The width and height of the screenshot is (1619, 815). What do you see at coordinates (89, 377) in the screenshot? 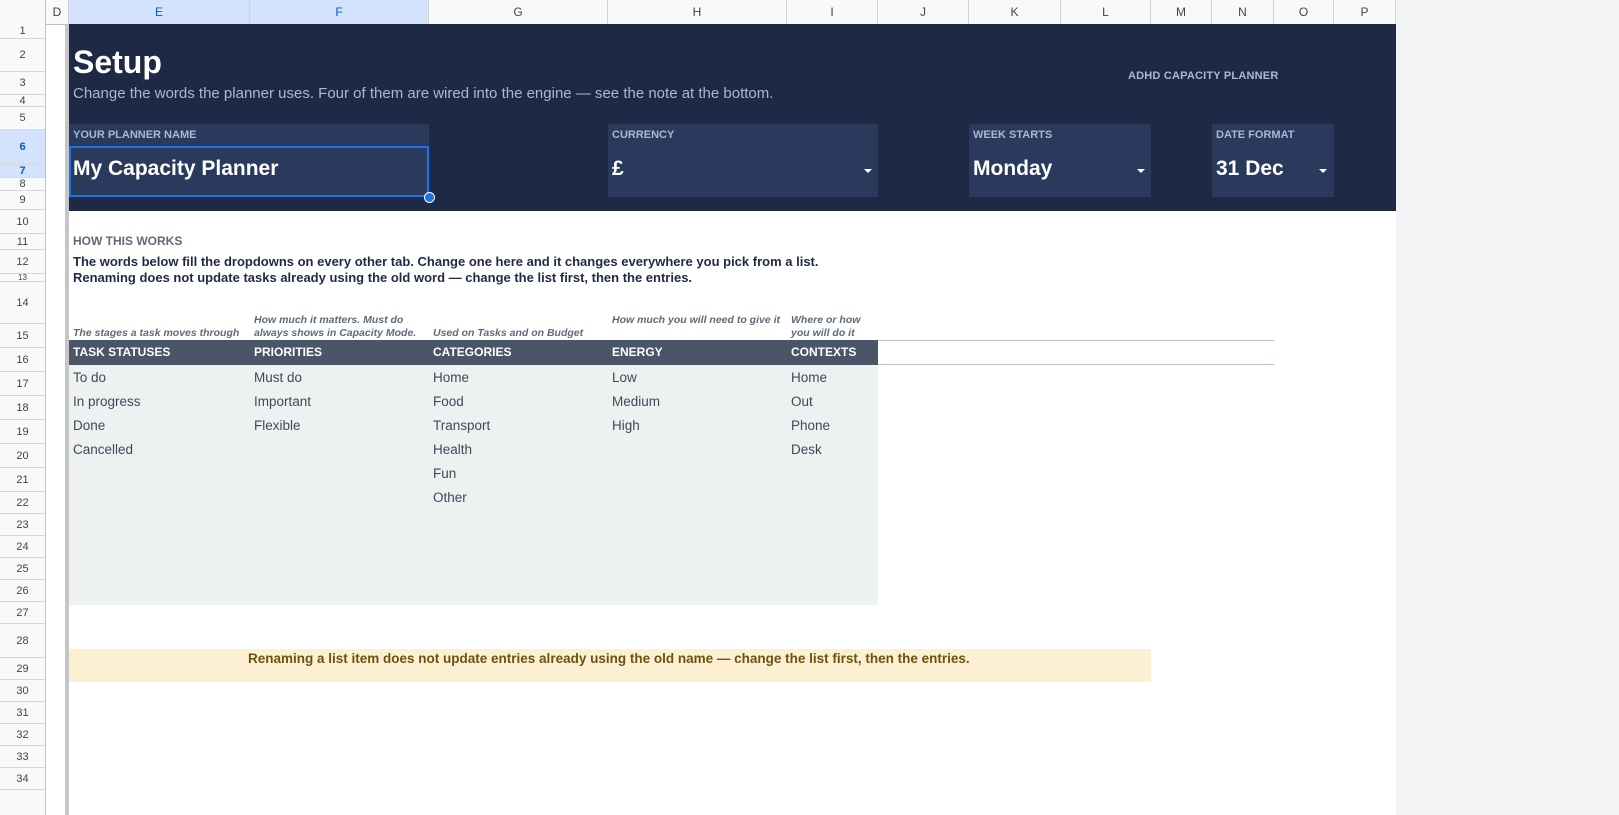
I see `list-item: To do` at bounding box center [89, 377].